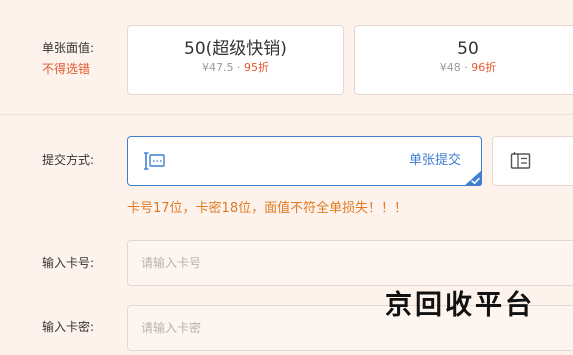 The width and height of the screenshot is (573, 355). What do you see at coordinates (286, 114) in the screenshot?
I see `section-divider` at bounding box center [286, 114].